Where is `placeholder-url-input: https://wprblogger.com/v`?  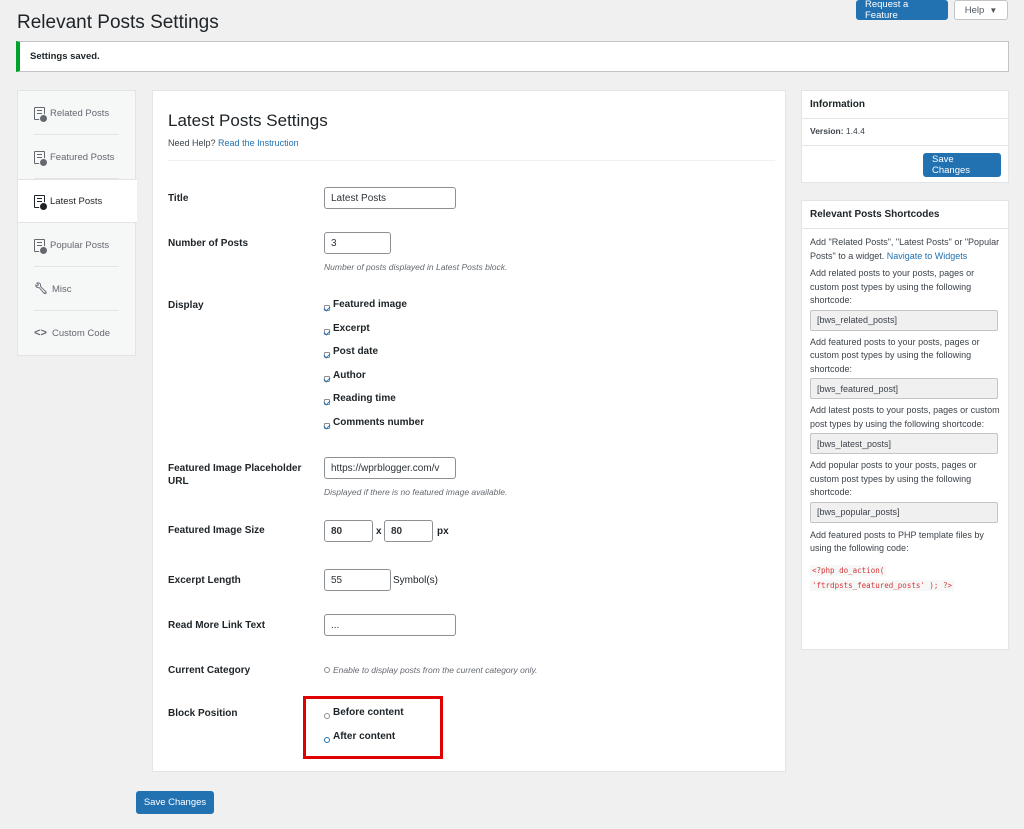
placeholder-url-input: https://wprblogger.com/v is located at coordinates (390, 468).